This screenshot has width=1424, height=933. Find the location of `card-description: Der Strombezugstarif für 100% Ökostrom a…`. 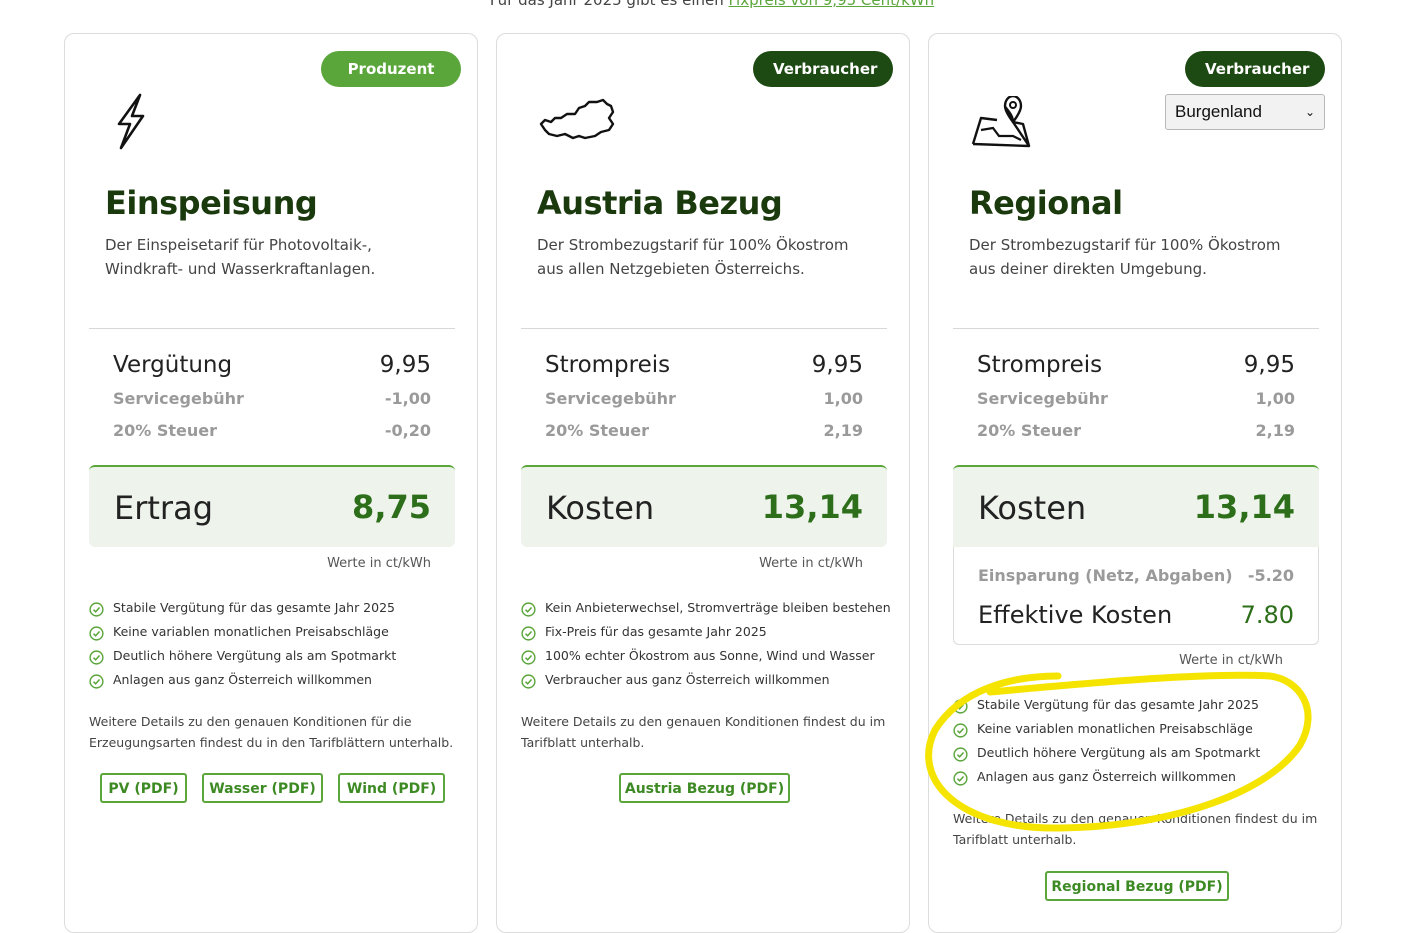

card-description: Der Strombezugstarif für 100% Ökostrom a… is located at coordinates (1125, 257).